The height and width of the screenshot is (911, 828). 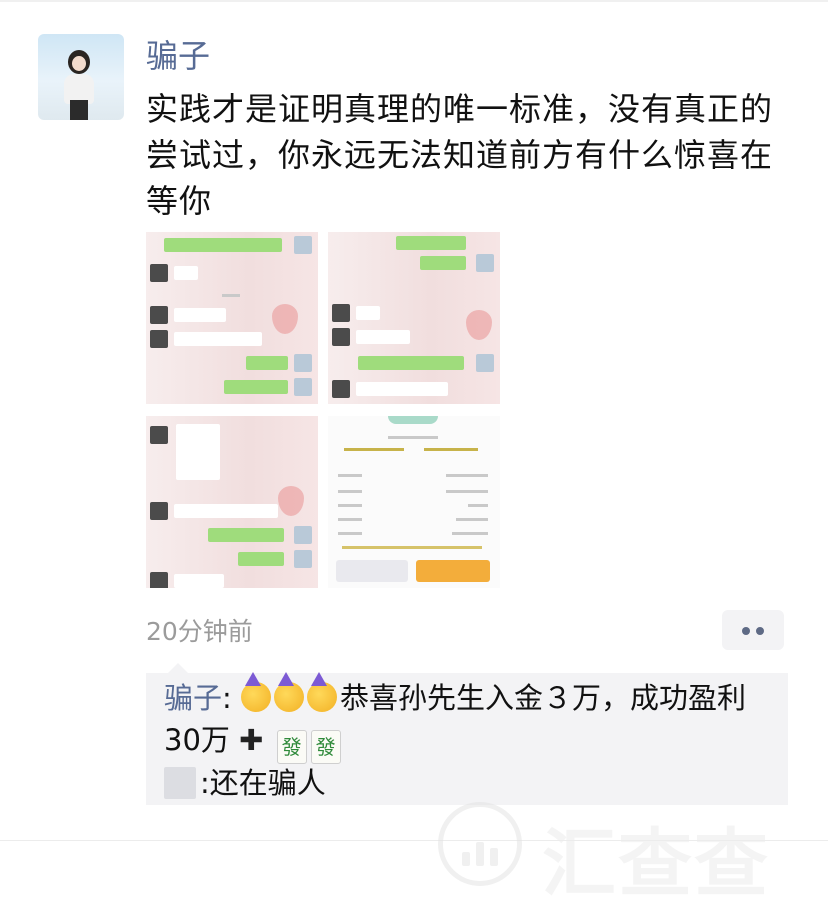 I want to click on comment-text: 还在骗人, so click(x=267, y=783).